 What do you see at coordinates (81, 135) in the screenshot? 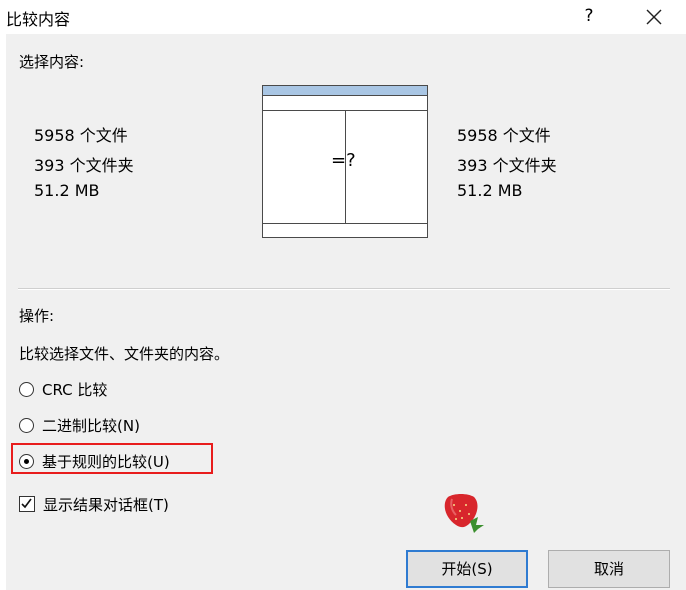
I see `left-file-count: 5958 个文件` at bounding box center [81, 135].